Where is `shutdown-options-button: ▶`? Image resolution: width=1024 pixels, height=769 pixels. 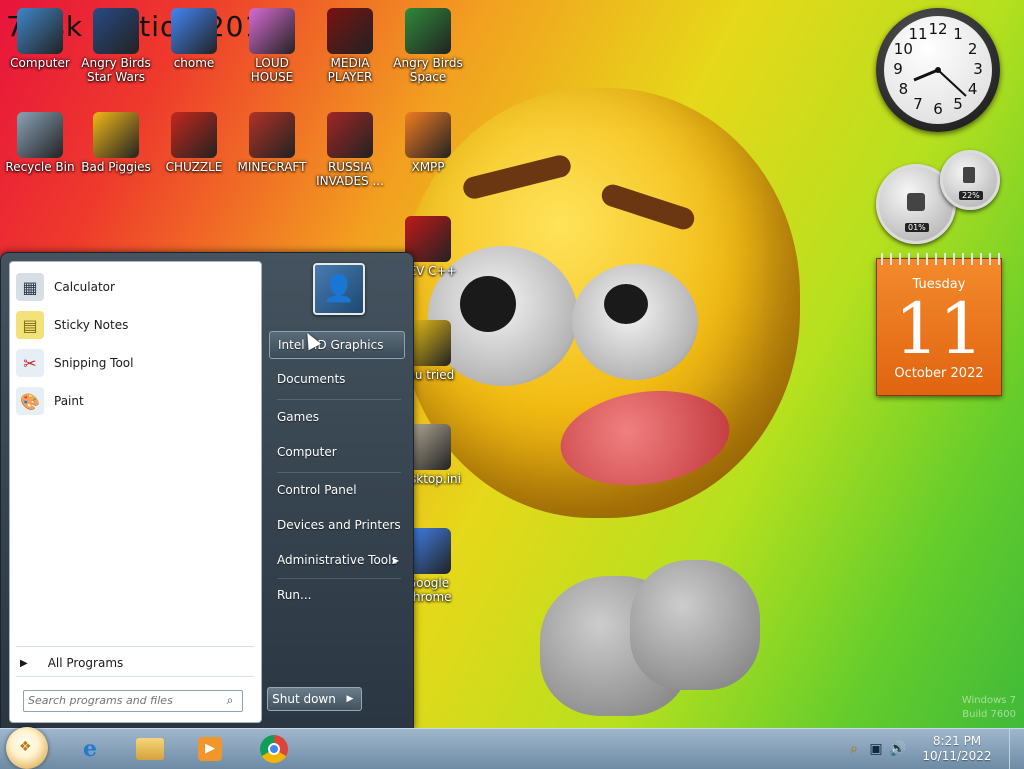 shutdown-options-button: ▶ is located at coordinates (350, 699).